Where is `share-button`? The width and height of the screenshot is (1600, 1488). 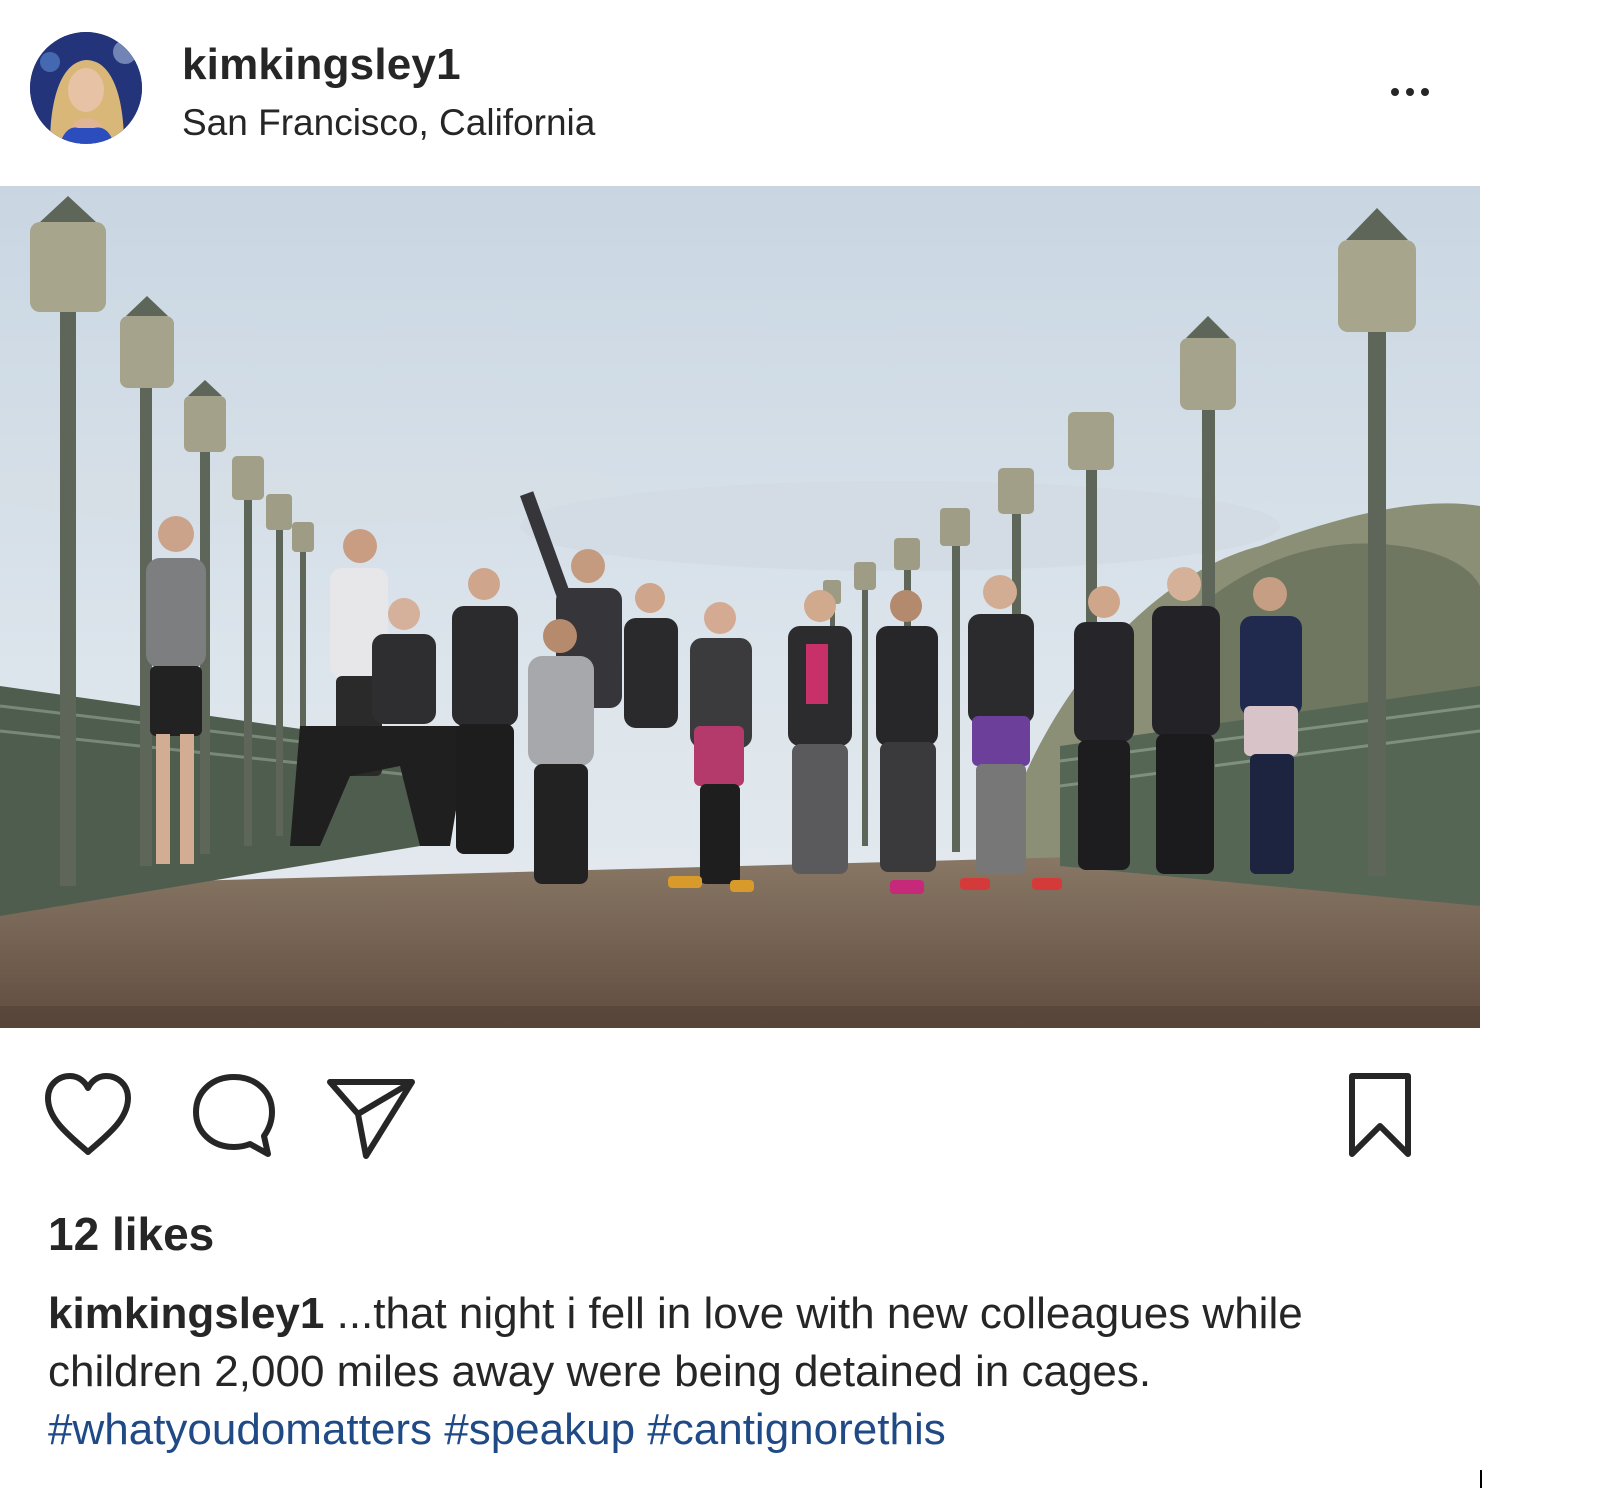
share-button is located at coordinates (370, 1115).